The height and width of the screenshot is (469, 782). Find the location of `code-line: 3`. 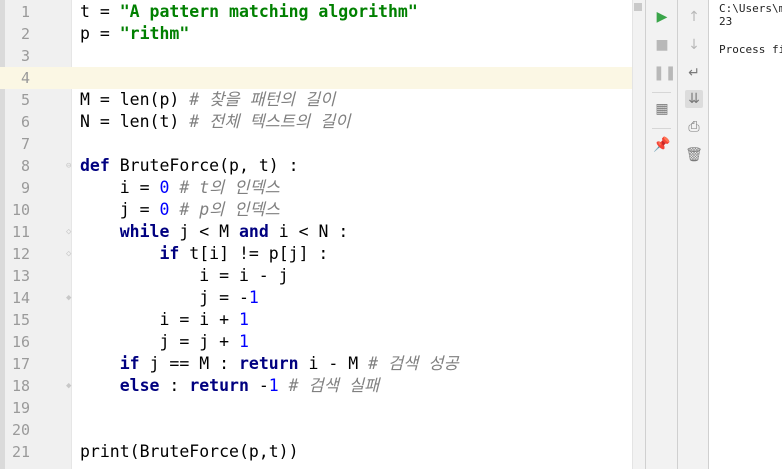

code-line: 3 is located at coordinates (322, 56).